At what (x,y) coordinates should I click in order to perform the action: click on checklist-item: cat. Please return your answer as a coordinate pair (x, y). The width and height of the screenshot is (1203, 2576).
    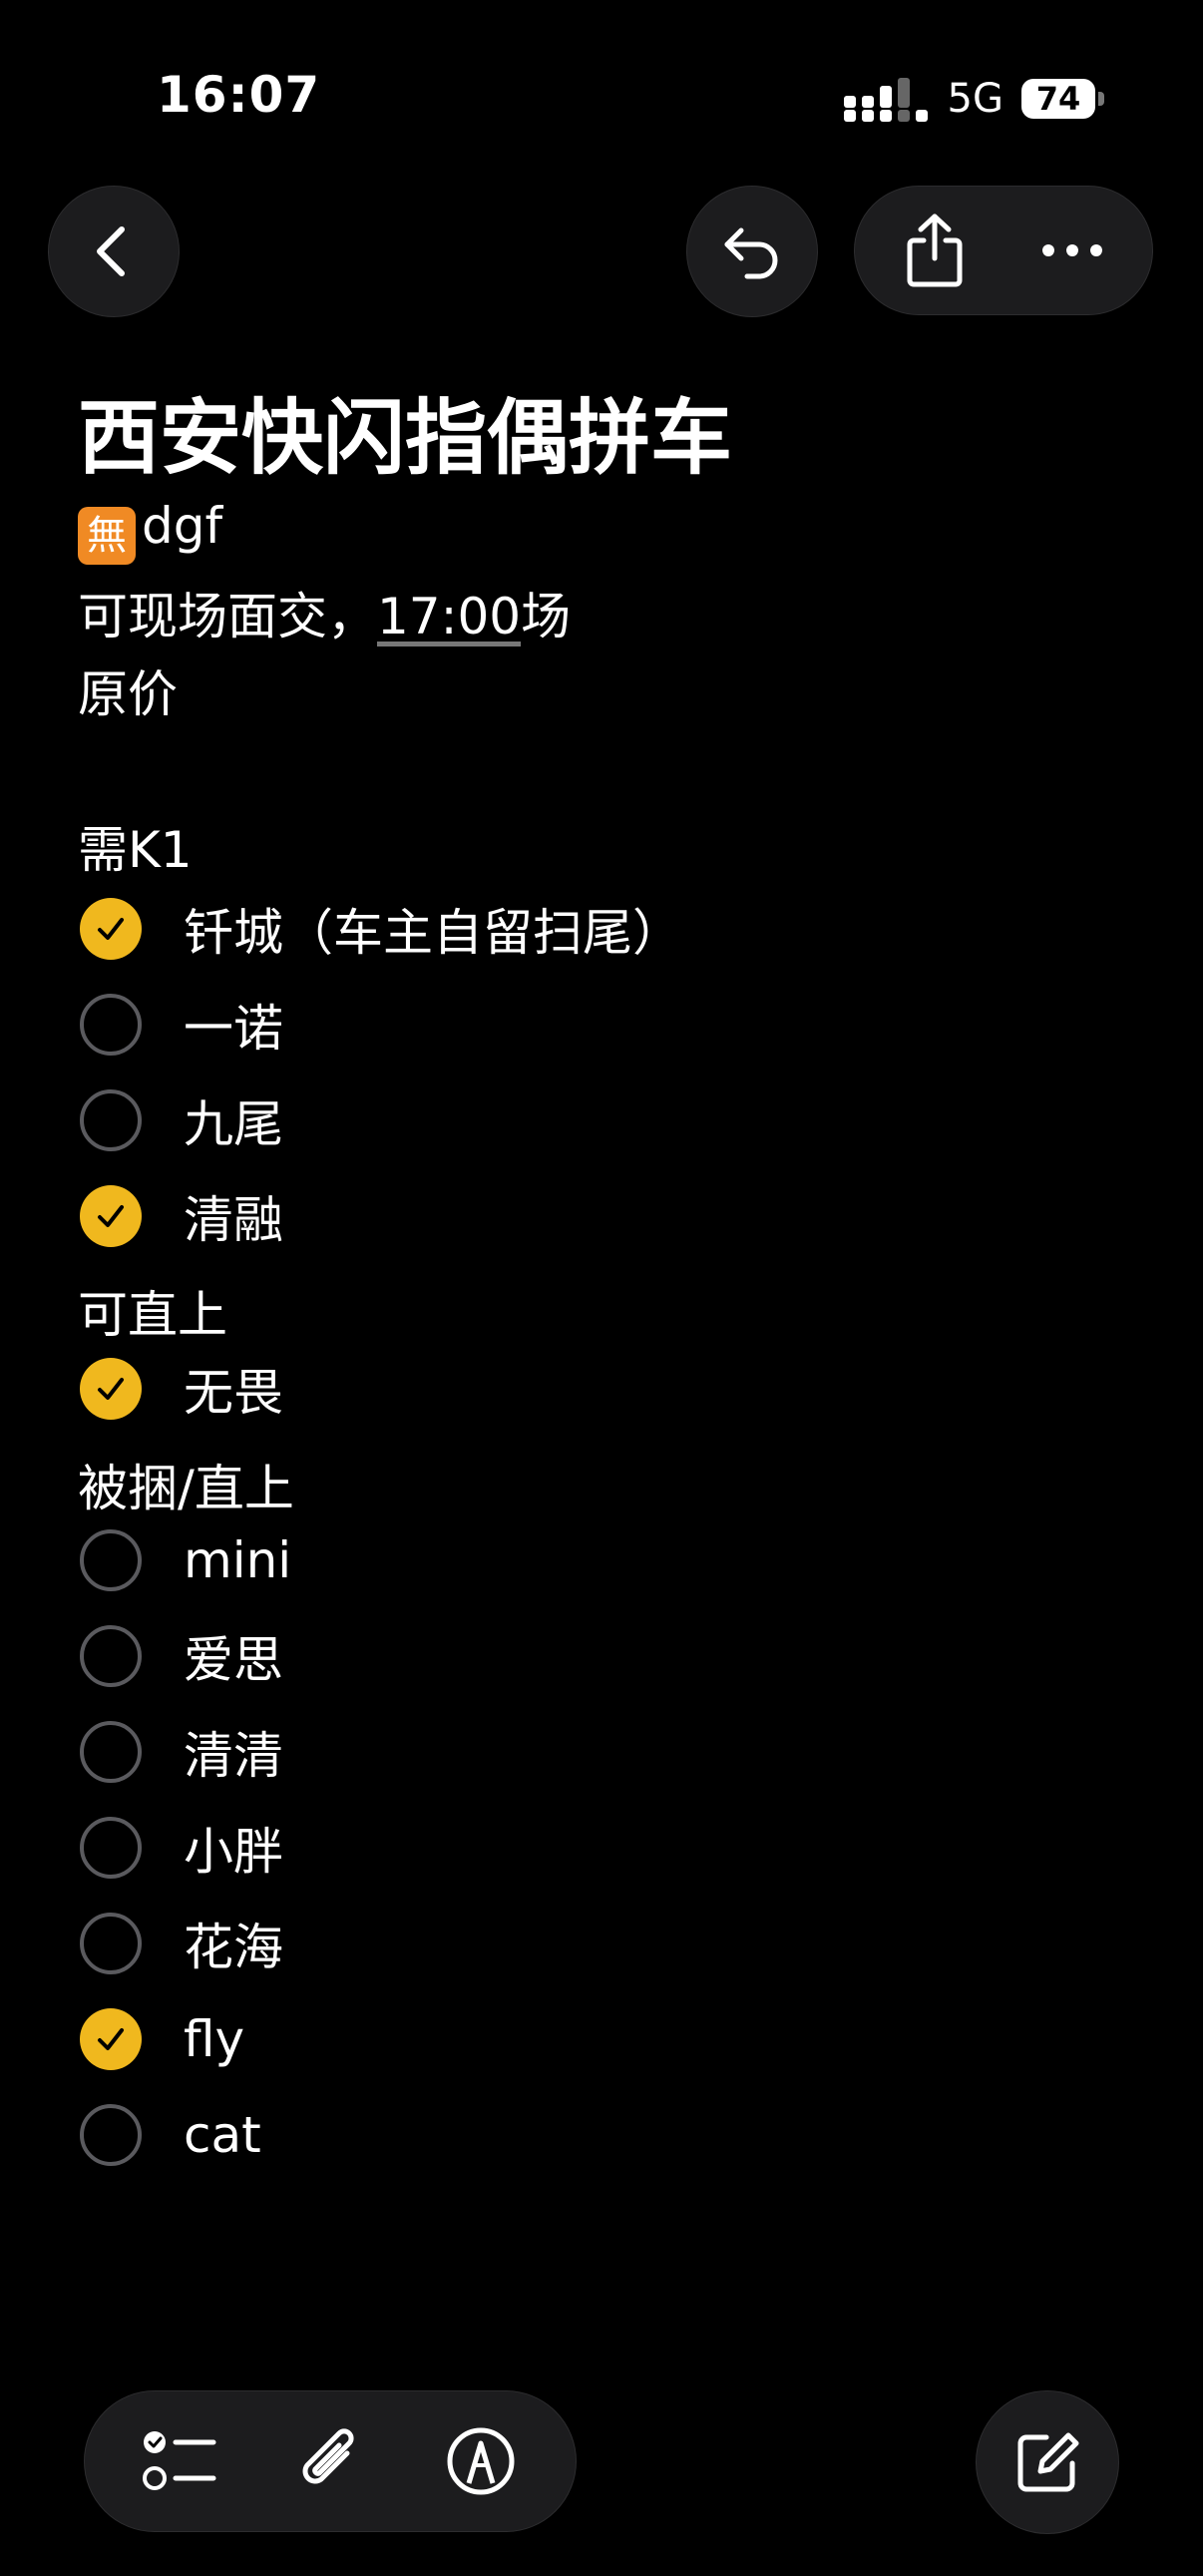
    Looking at the image, I should click on (170, 2135).